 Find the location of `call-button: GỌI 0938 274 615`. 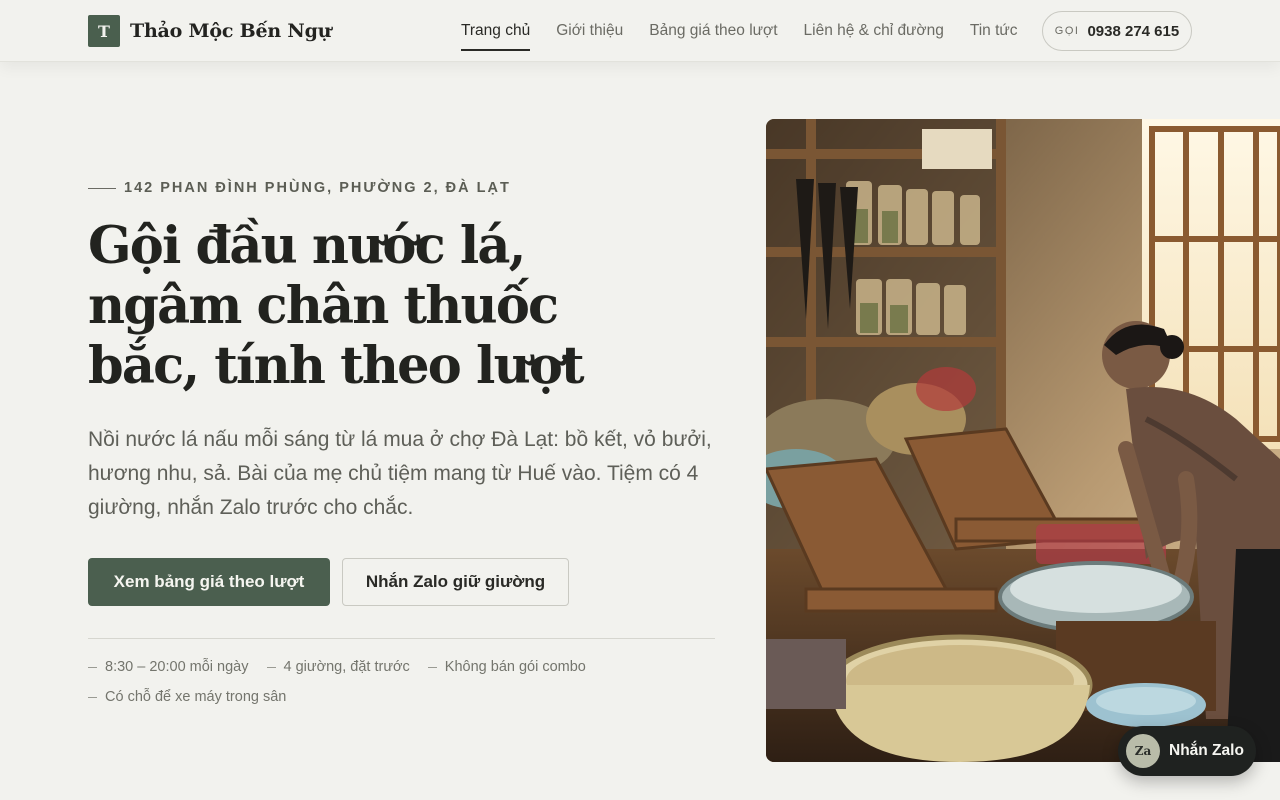

call-button: GỌI 0938 274 615 is located at coordinates (1117, 31).